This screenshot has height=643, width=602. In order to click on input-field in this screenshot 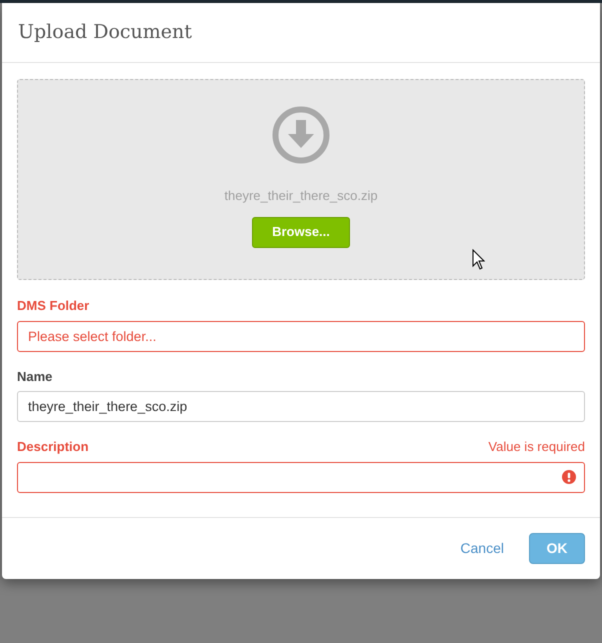, I will do `click(301, 477)`.